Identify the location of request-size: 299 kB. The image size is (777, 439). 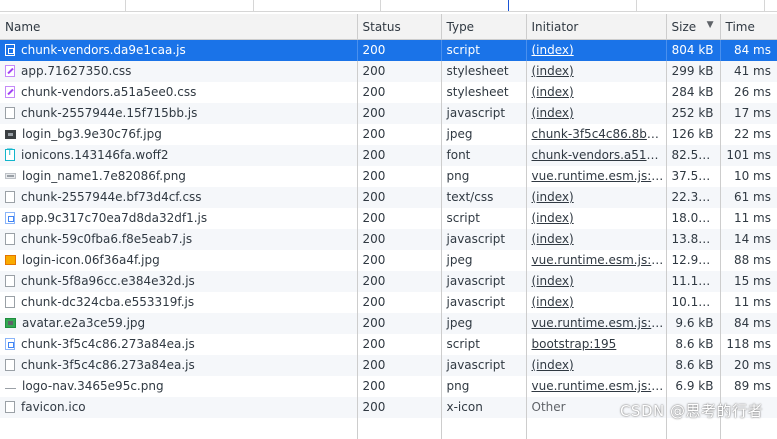
(692, 71).